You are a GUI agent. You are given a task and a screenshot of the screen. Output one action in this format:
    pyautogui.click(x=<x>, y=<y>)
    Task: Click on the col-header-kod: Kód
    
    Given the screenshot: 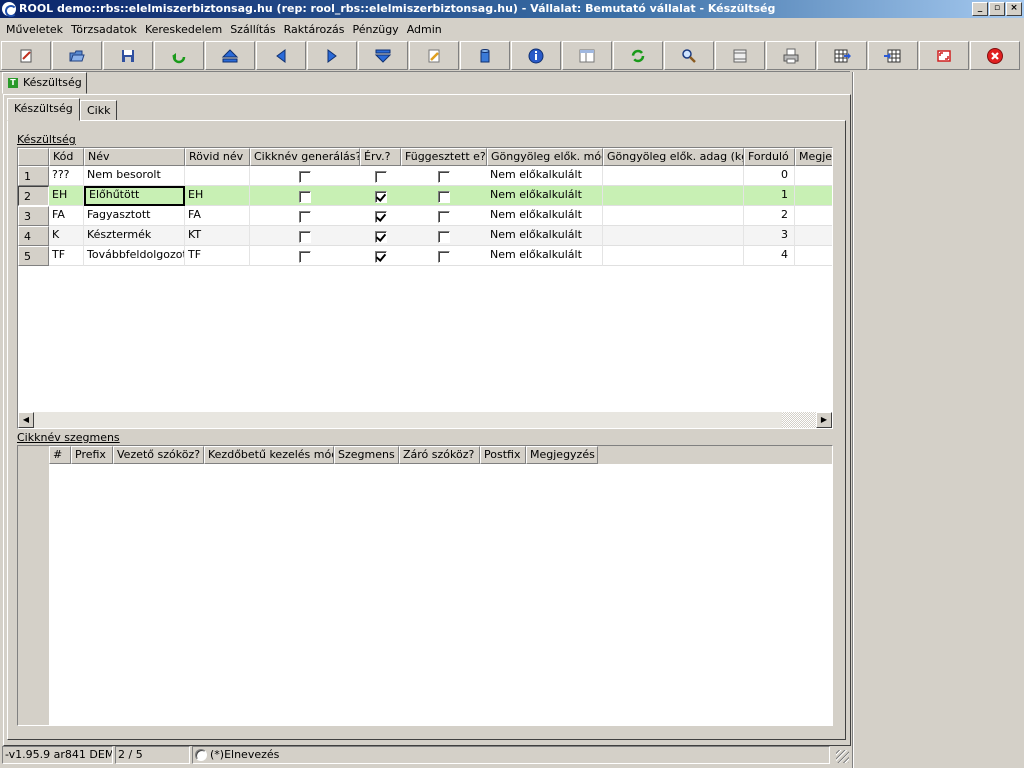 What is the action you would take?
    pyautogui.click(x=66, y=157)
    